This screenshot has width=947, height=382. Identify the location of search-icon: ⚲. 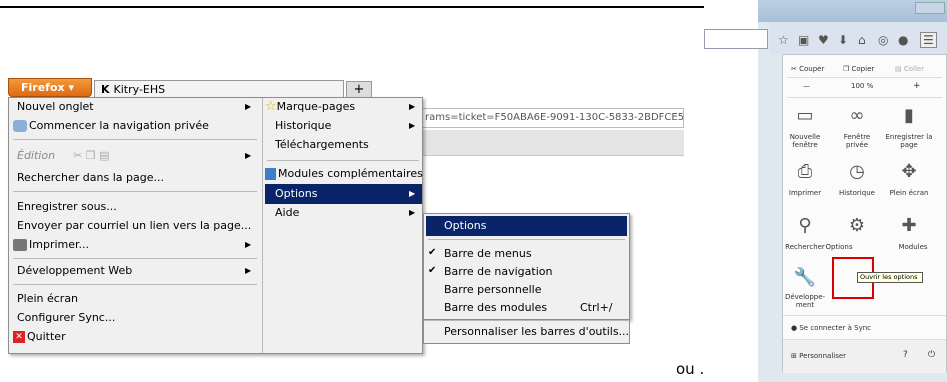
(805, 225).